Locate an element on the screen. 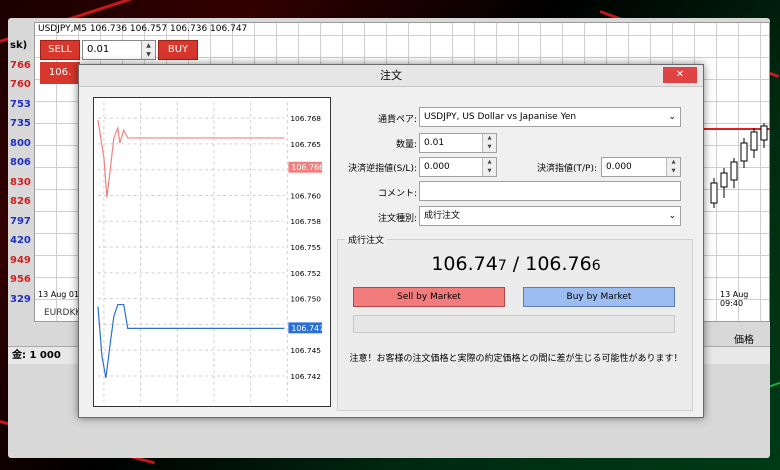 The height and width of the screenshot is (470, 780). left-price-label: 806 is located at coordinates (20, 162).